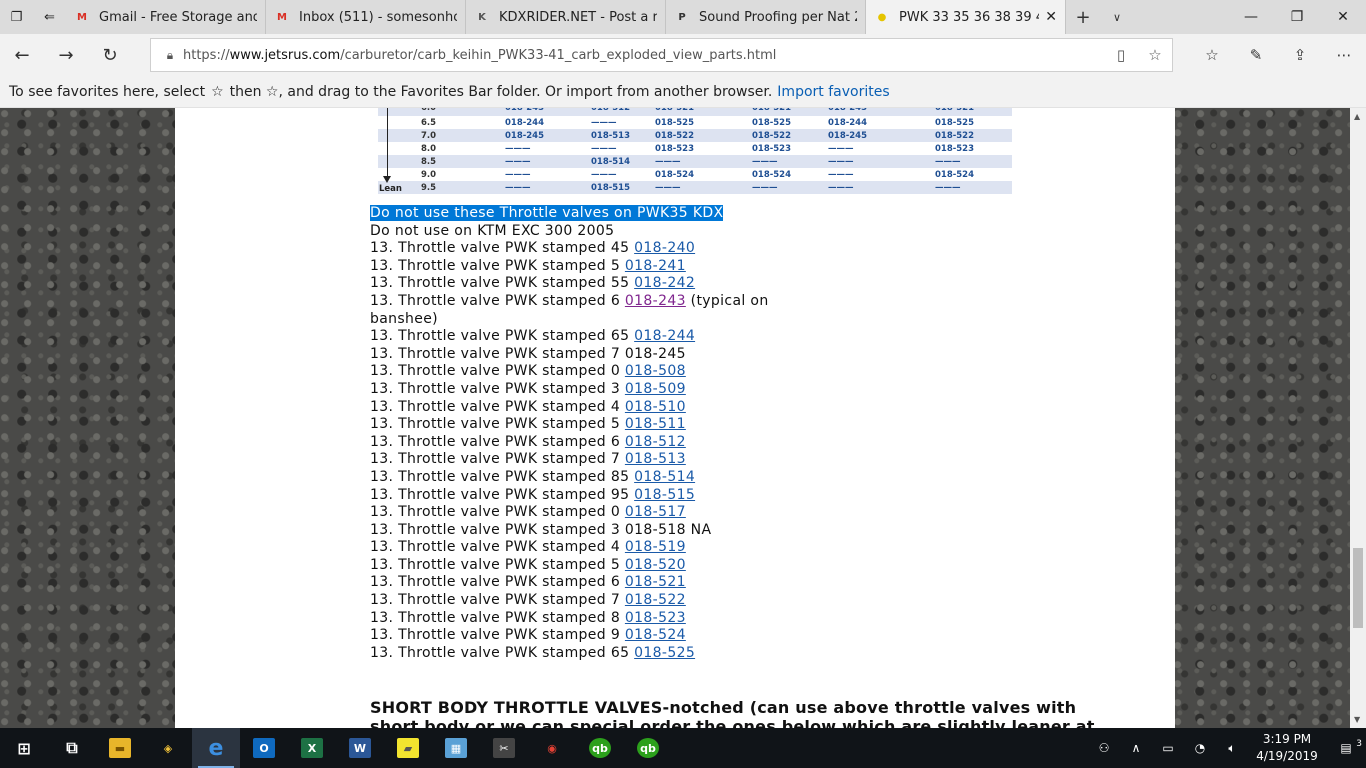  What do you see at coordinates (655, 635) in the screenshot?
I see `part-link: 018-524` at bounding box center [655, 635].